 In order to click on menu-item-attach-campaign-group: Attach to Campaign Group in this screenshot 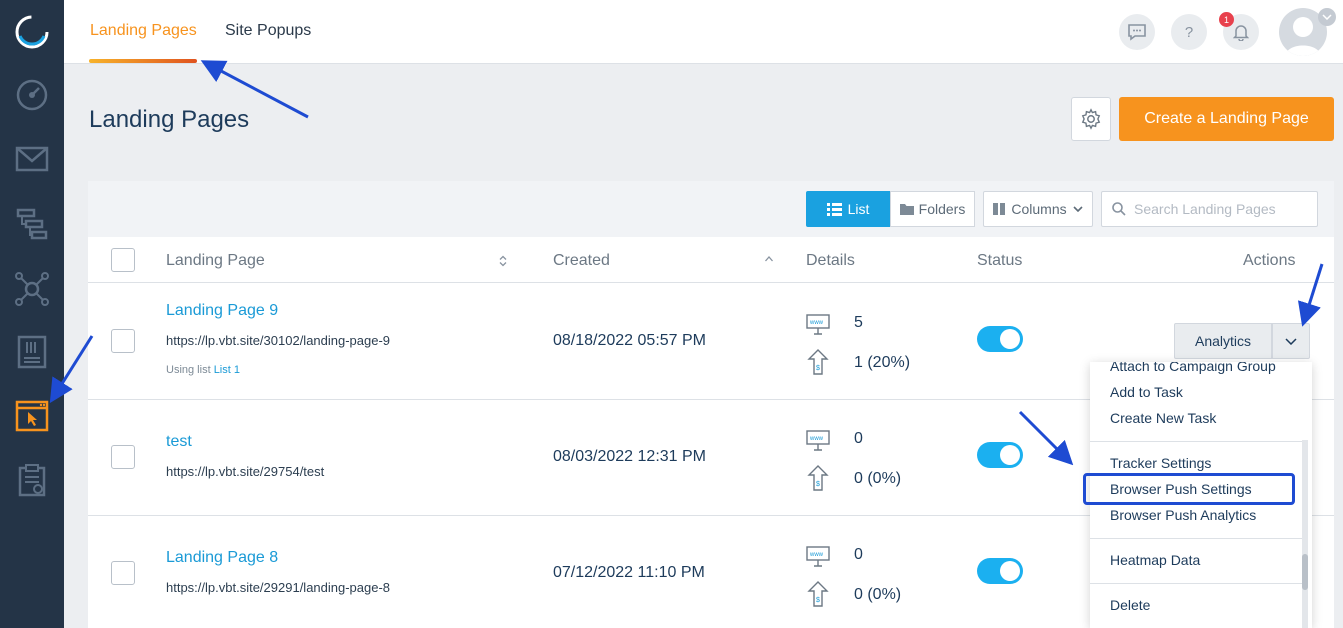, I will do `click(1193, 368)`.